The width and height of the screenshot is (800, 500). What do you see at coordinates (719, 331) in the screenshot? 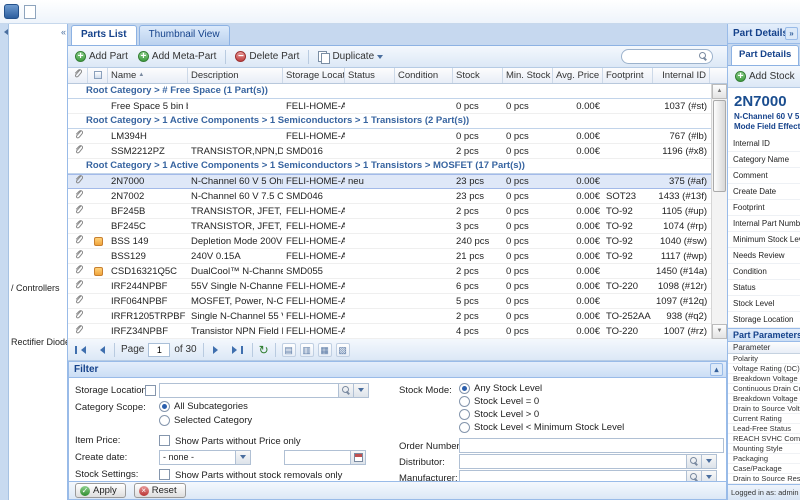
I see `scroll-down-icon: ▼` at bounding box center [719, 331].